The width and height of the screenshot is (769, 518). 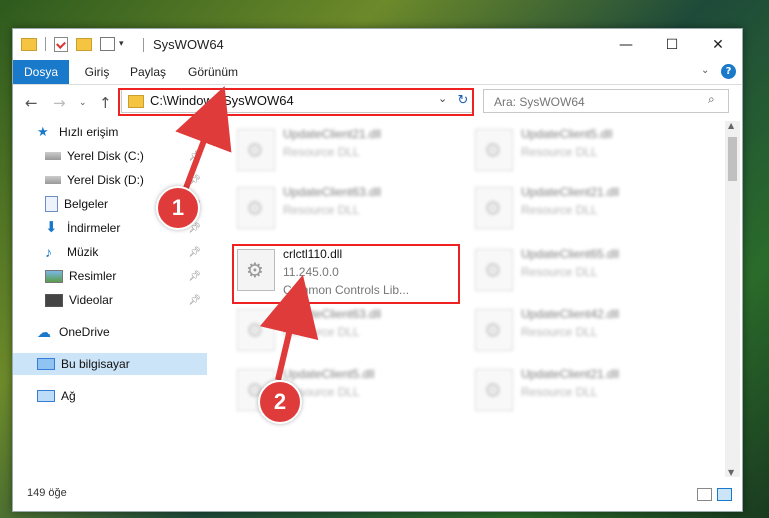 What do you see at coordinates (188, 44) in the screenshot?
I see `window-title: SysWOW64` at bounding box center [188, 44].